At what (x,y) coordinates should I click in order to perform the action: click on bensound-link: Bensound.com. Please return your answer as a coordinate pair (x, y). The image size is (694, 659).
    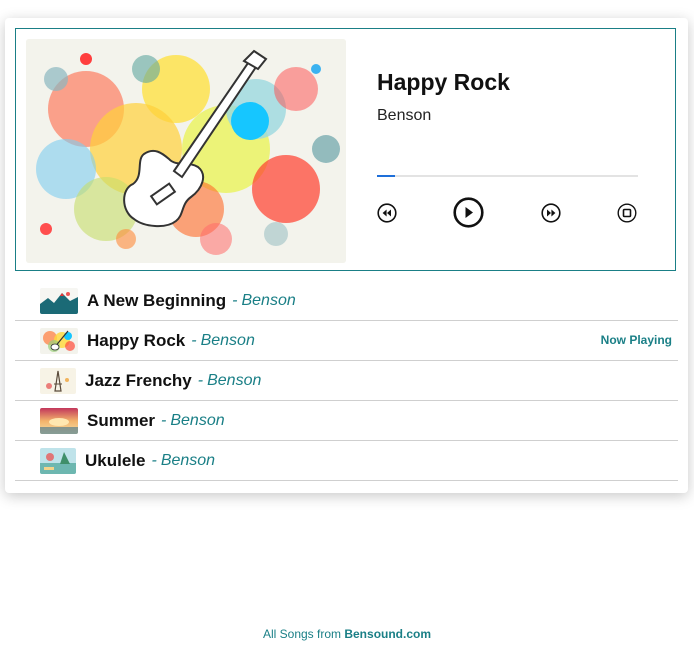
    Looking at the image, I should click on (387, 634).